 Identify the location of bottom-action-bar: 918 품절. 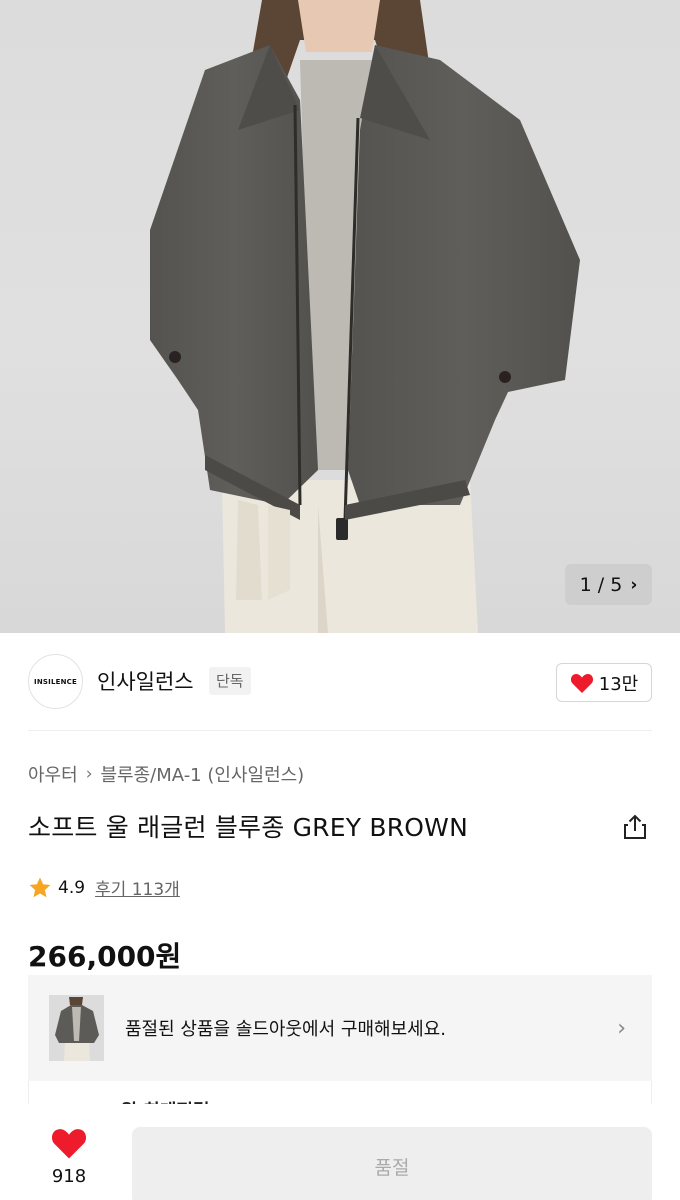
(340, 1152).